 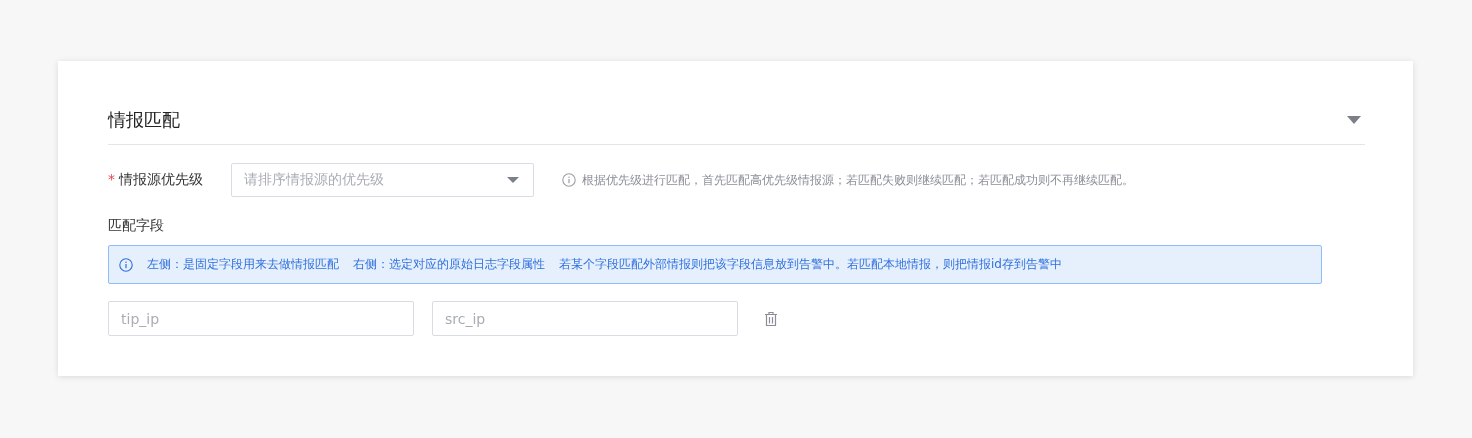 What do you see at coordinates (810, 264) in the screenshot?
I see `notice-text: 若某个字段匹配外部情报则把该字段信息放到告警中。若匹配本地情报，则把情报id存到告警中` at bounding box center [810, 264].